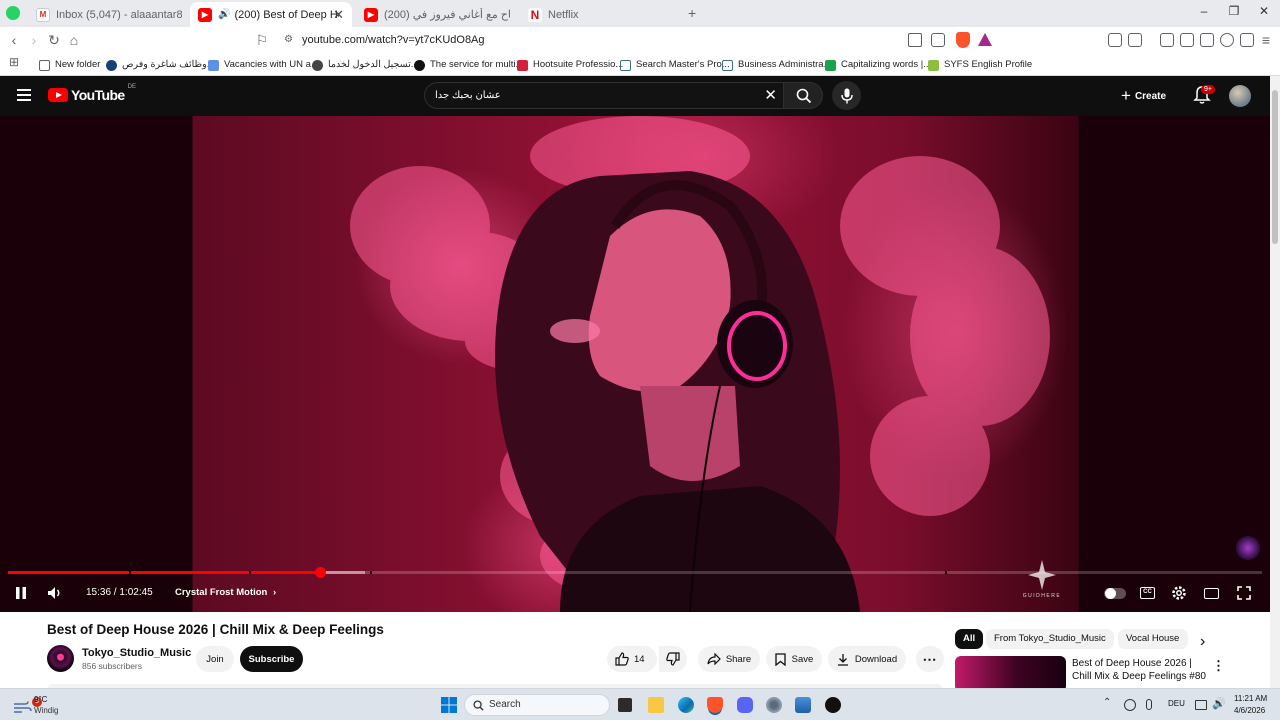 The image size is (1280, 720). What do you see at coordinates (1219, 703) in the screenshot?
I see `speaker-tray-icon: 🔊` at bounding box center [1219, 703].